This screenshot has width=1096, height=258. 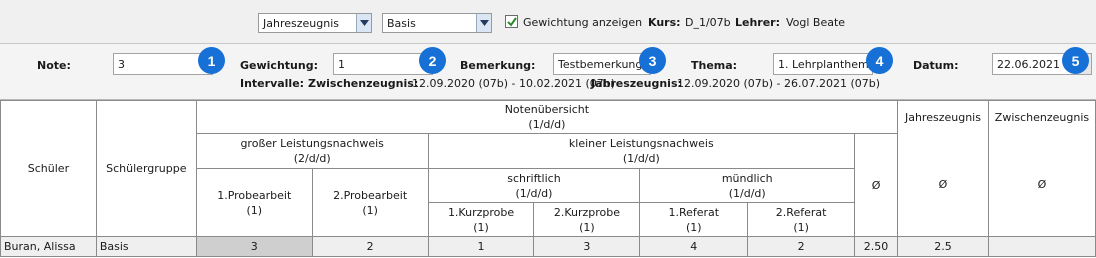 What do you see at coordinates (758, 22) in the screenshot?
I see `lehrer-label: Lehrer:` at bounding box center [758, 22].